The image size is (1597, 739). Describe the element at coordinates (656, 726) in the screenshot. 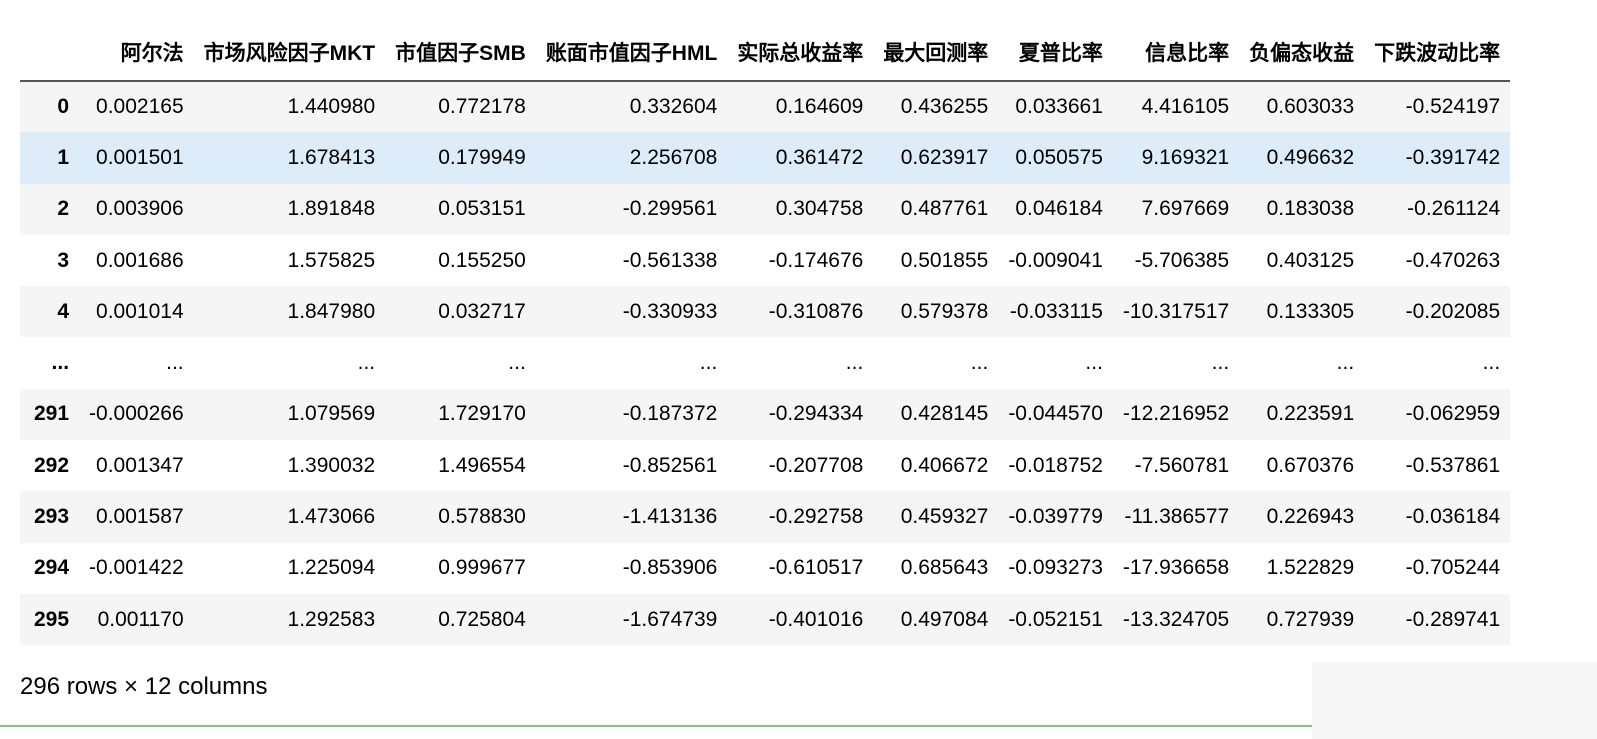

I see `cell-bottom-border` at that location.